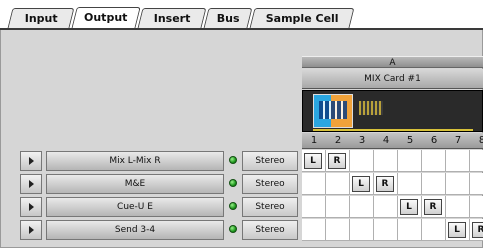 Image resolution: width=483 pixels, height=248 pixels. I want to click on card-letter: A, so click(392, 62).